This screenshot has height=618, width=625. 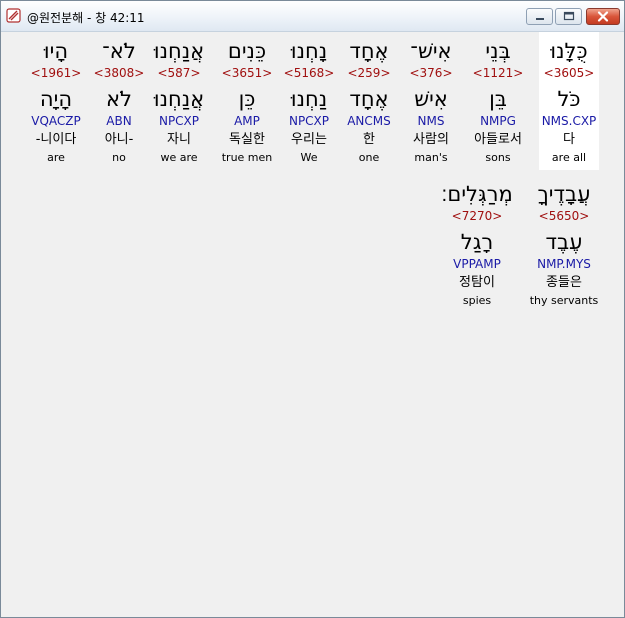 I want to click on english-gloss: are all, so click(x=569, y=157).